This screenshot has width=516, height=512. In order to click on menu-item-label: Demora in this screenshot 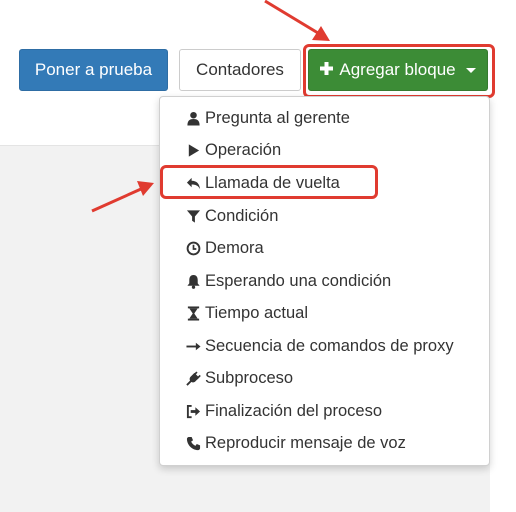, I will do `click(234, 247)`.